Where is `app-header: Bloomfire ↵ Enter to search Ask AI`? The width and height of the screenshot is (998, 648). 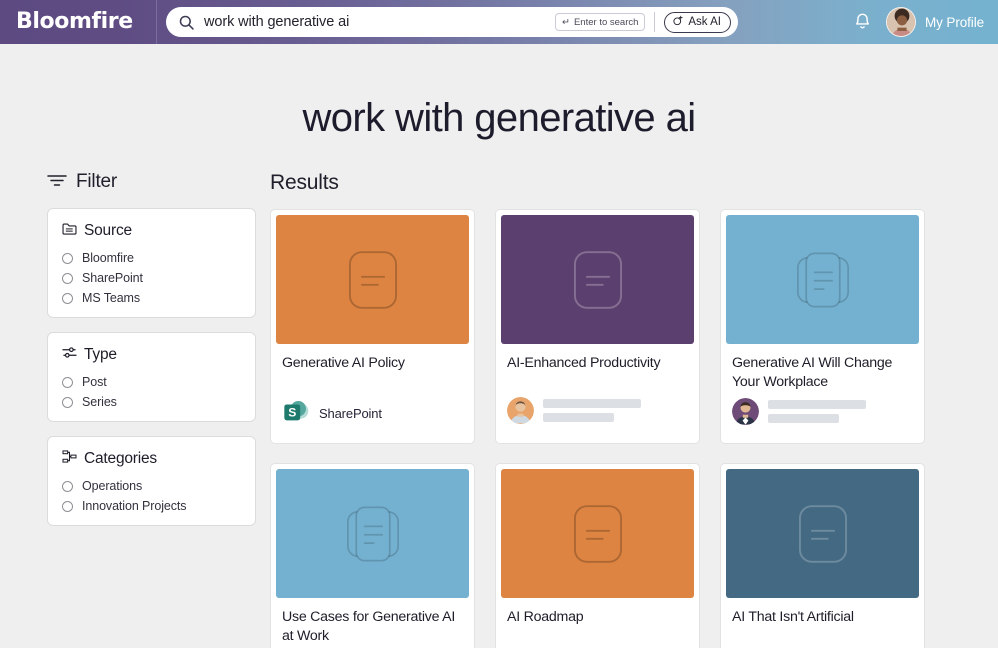
app-header: Bloomfire ↵ Enter to search Ask AI is located at coordinates (499, 22).